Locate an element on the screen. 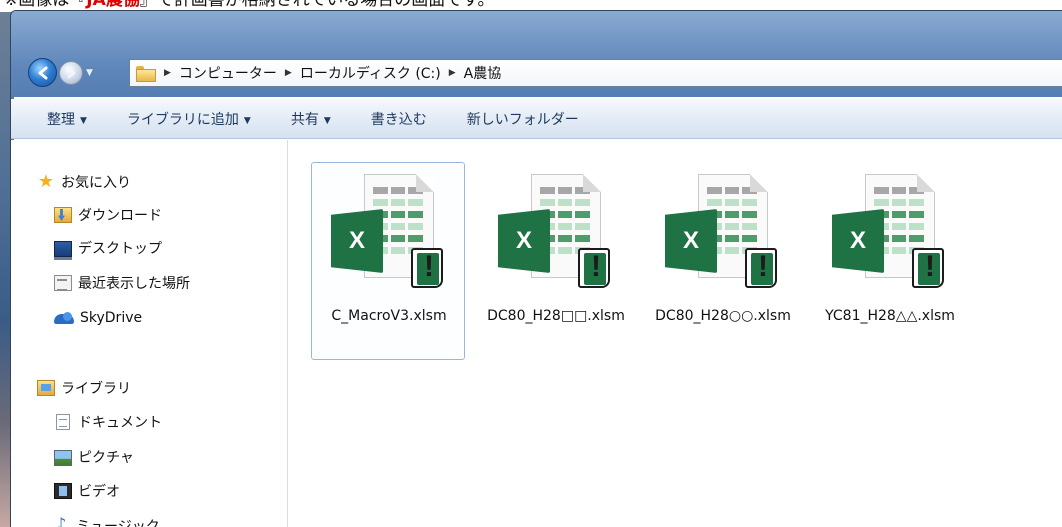  picture-icon is located at coordinates (63, 458).